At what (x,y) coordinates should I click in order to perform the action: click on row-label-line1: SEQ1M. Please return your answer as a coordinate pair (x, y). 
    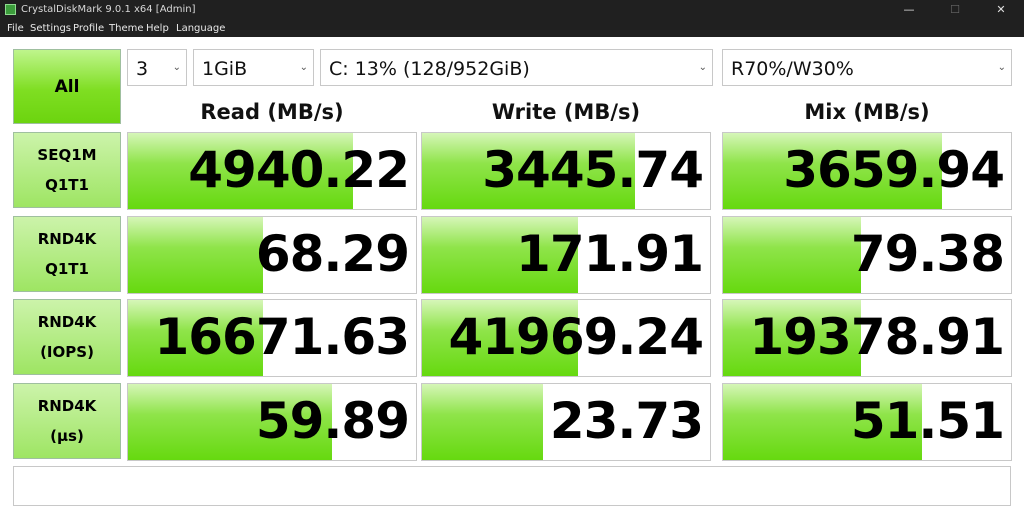
    Looking at the image, I should click on (67, 155).